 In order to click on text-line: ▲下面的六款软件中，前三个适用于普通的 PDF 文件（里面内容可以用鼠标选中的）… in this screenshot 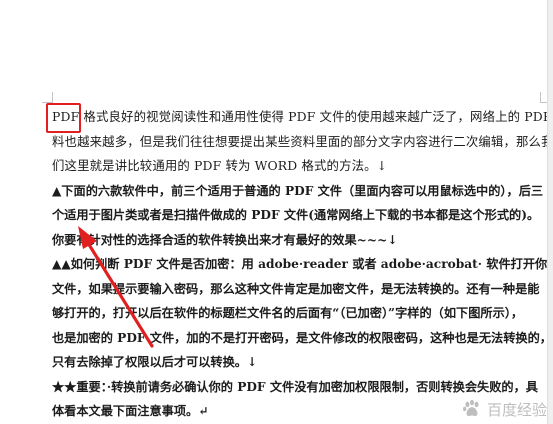, I will do `click(298, 190)`.